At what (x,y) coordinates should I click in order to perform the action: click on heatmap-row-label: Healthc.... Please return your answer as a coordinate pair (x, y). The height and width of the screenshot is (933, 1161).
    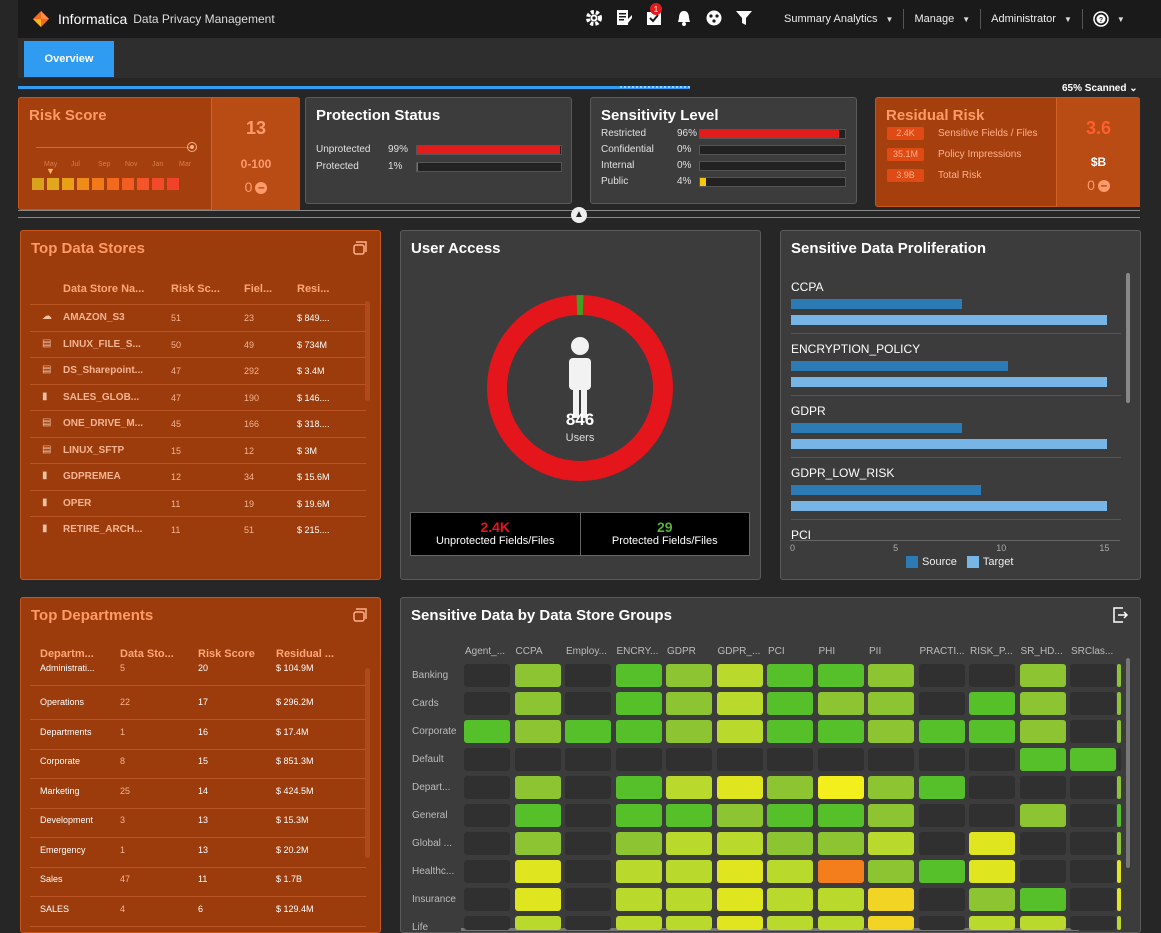
    Looking at the image, I should click on (433, 871).